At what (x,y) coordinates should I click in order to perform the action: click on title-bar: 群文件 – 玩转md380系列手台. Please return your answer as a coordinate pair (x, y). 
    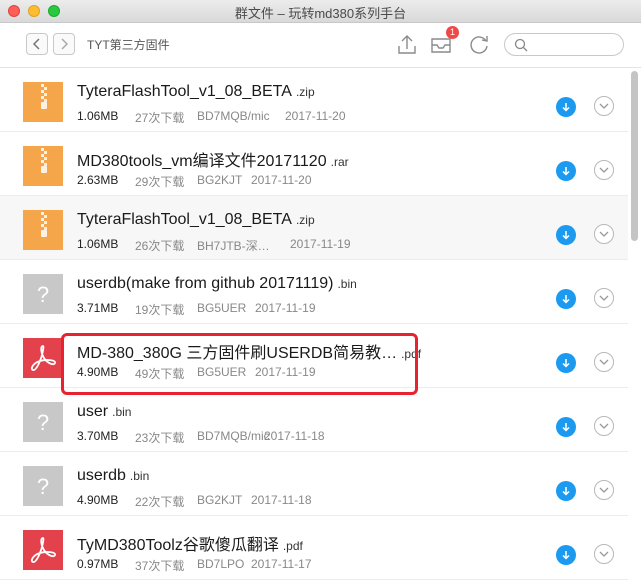
    Looking at the image, I should click on (320, 11).